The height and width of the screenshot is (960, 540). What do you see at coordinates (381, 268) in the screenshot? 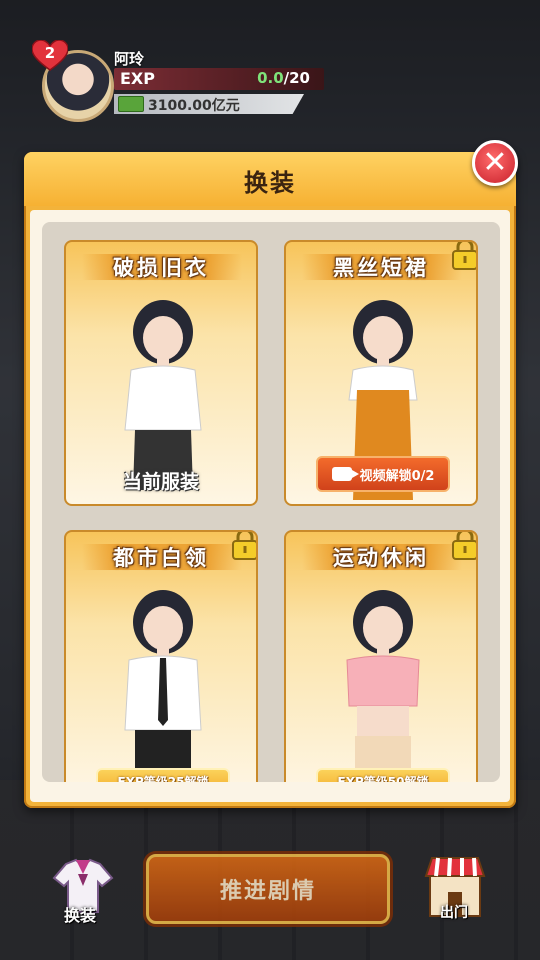
I see `outfit-title: 黑丝短裙` at bounding box center [381, 268].